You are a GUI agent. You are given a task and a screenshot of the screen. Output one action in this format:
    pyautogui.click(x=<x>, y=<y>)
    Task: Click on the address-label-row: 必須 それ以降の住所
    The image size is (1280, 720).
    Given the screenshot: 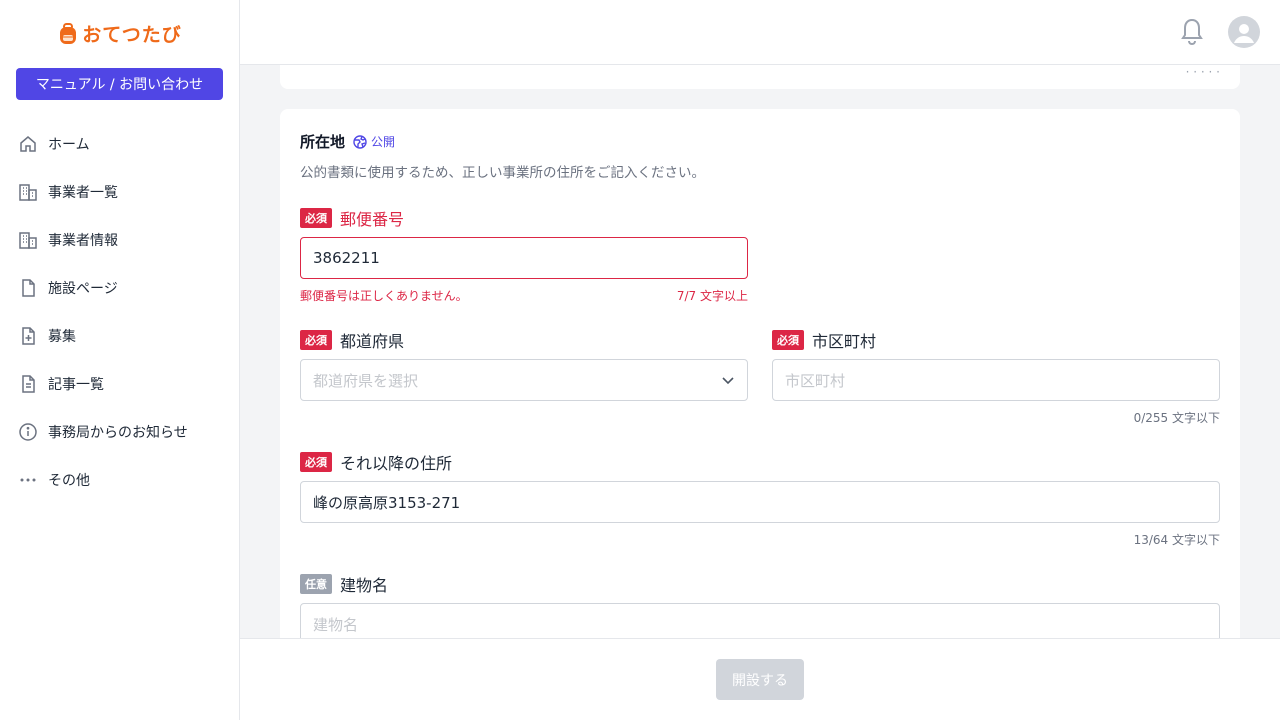 What is the action you would take?
    pyautogui.click(x=376, y=462)
    